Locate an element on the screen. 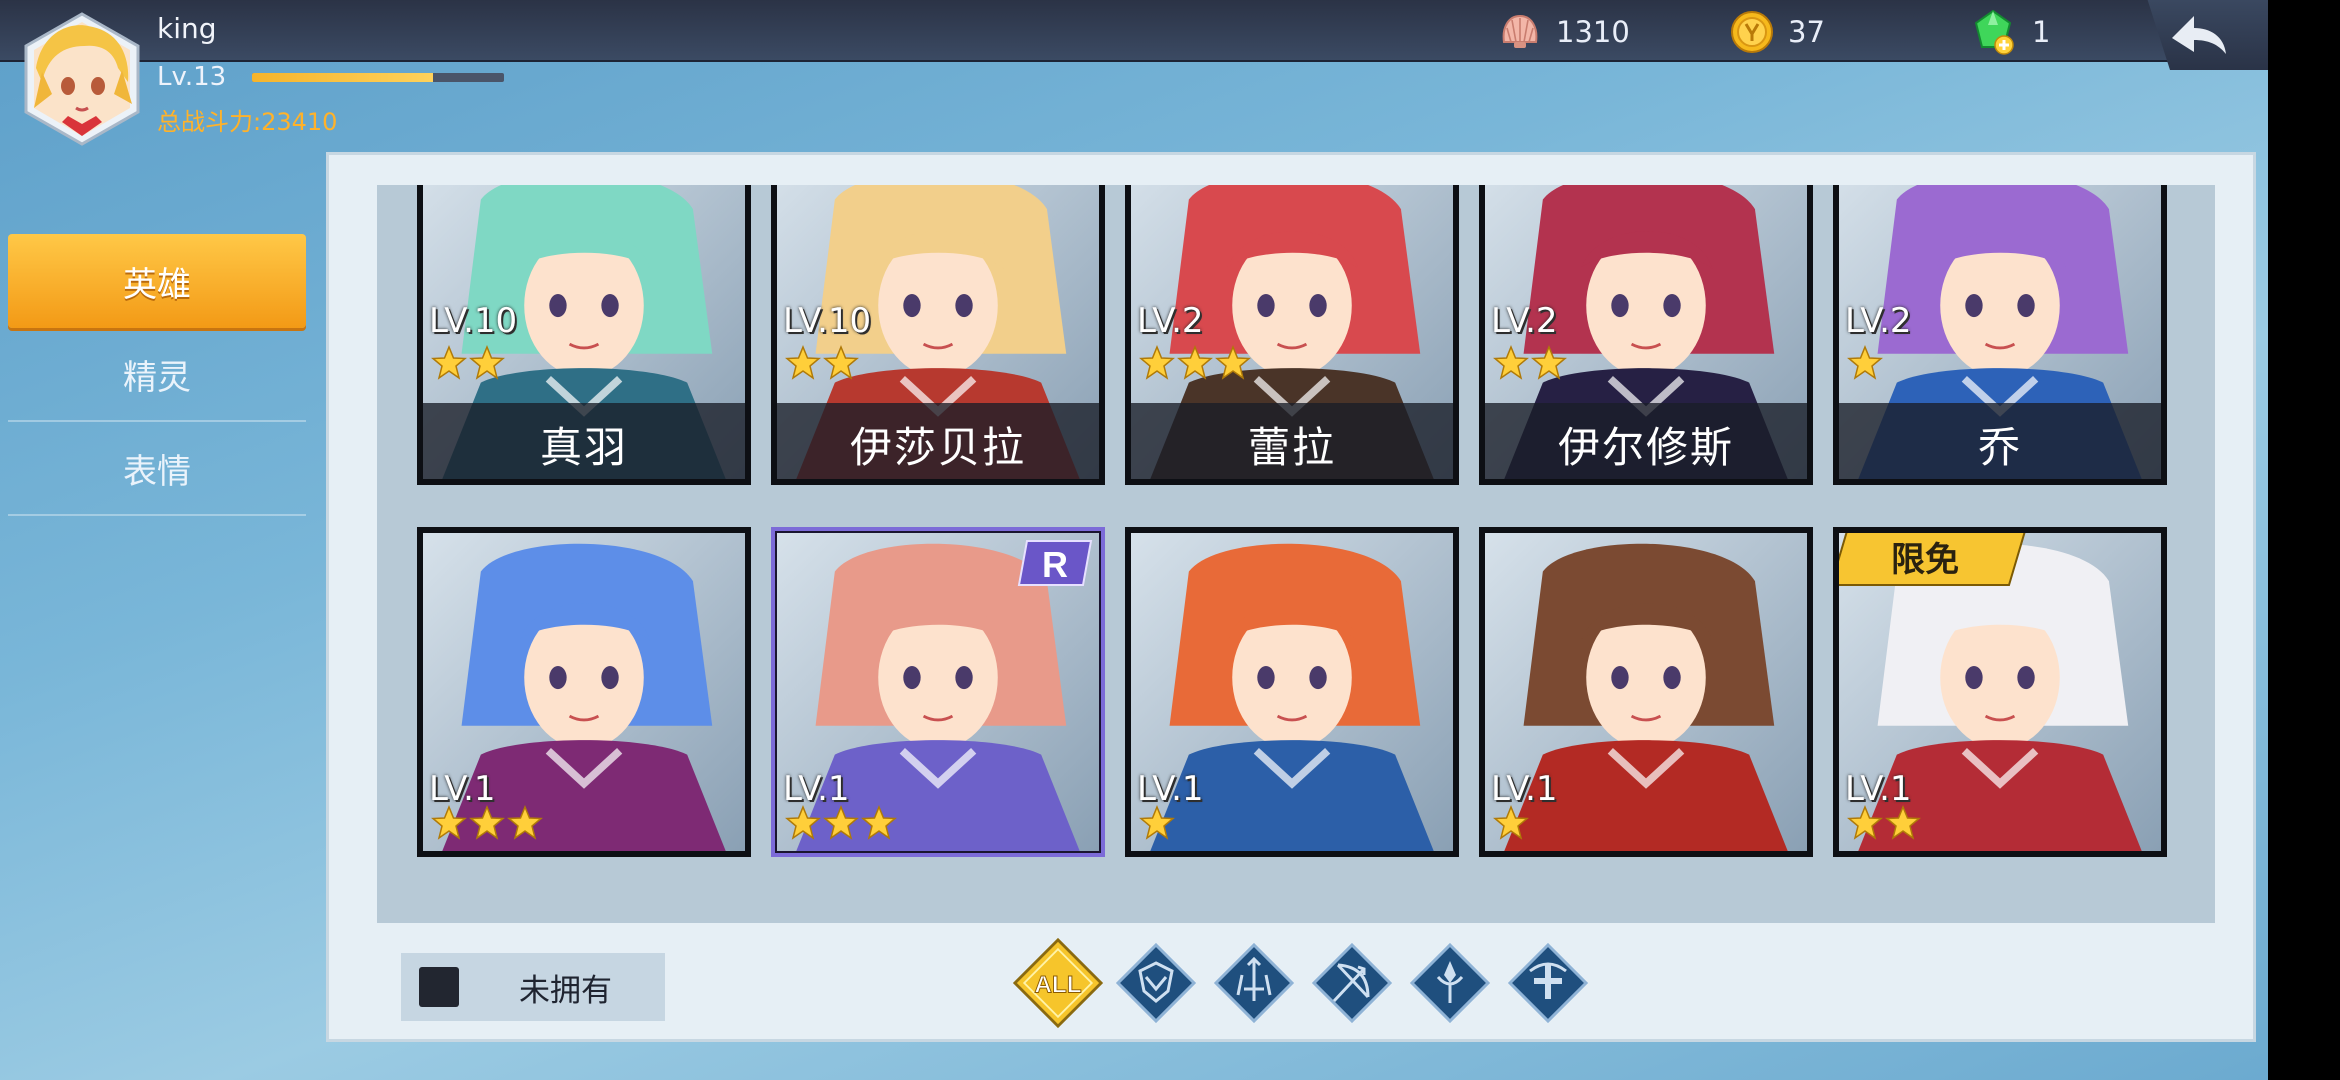  menu-spirits: 精灵 is located at coordinates (157, 375).